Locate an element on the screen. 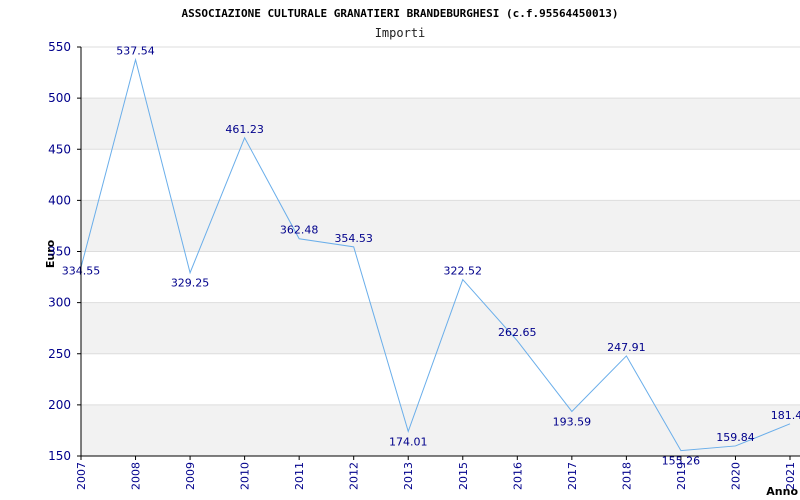 The width and height of the screenshot is (800, 500). data-label: 537.54 is located at coordinates (135, 51).